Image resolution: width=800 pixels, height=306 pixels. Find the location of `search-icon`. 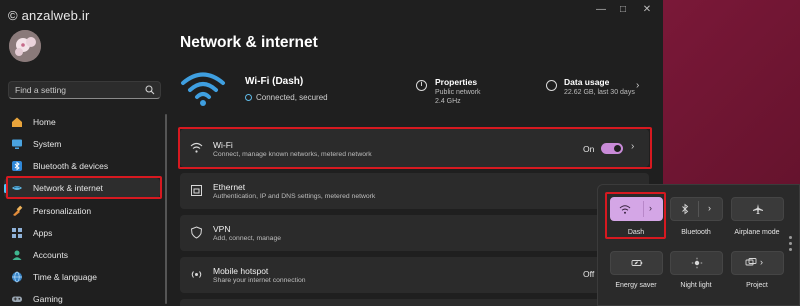

search-icon is located at coordinates (150, 90).